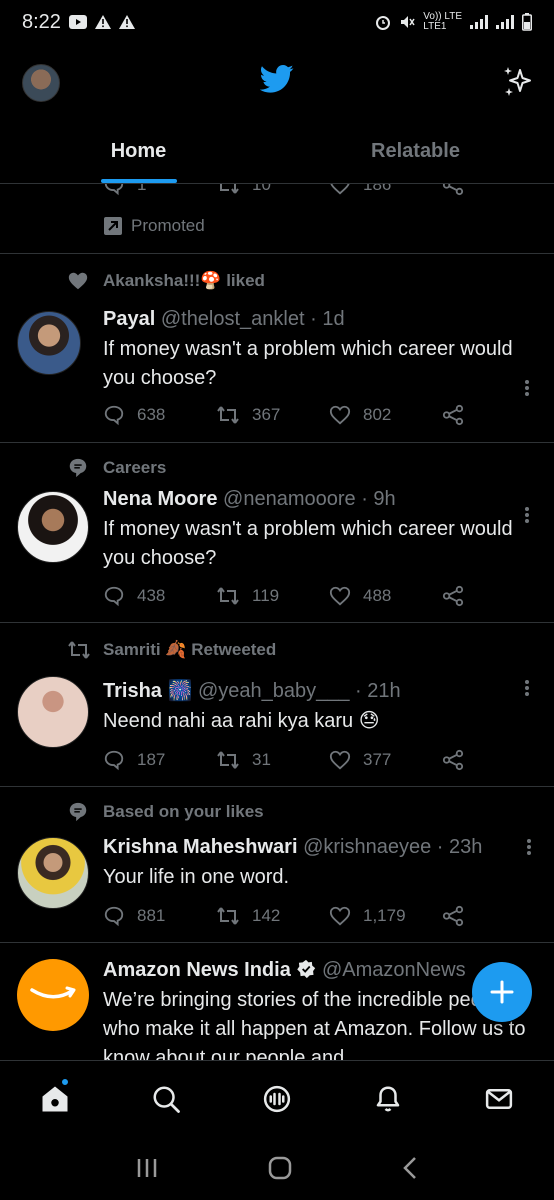  Describe the element at coordinates (53, 992) in the screenshot. I see `amazon-smile-icon` at that location.